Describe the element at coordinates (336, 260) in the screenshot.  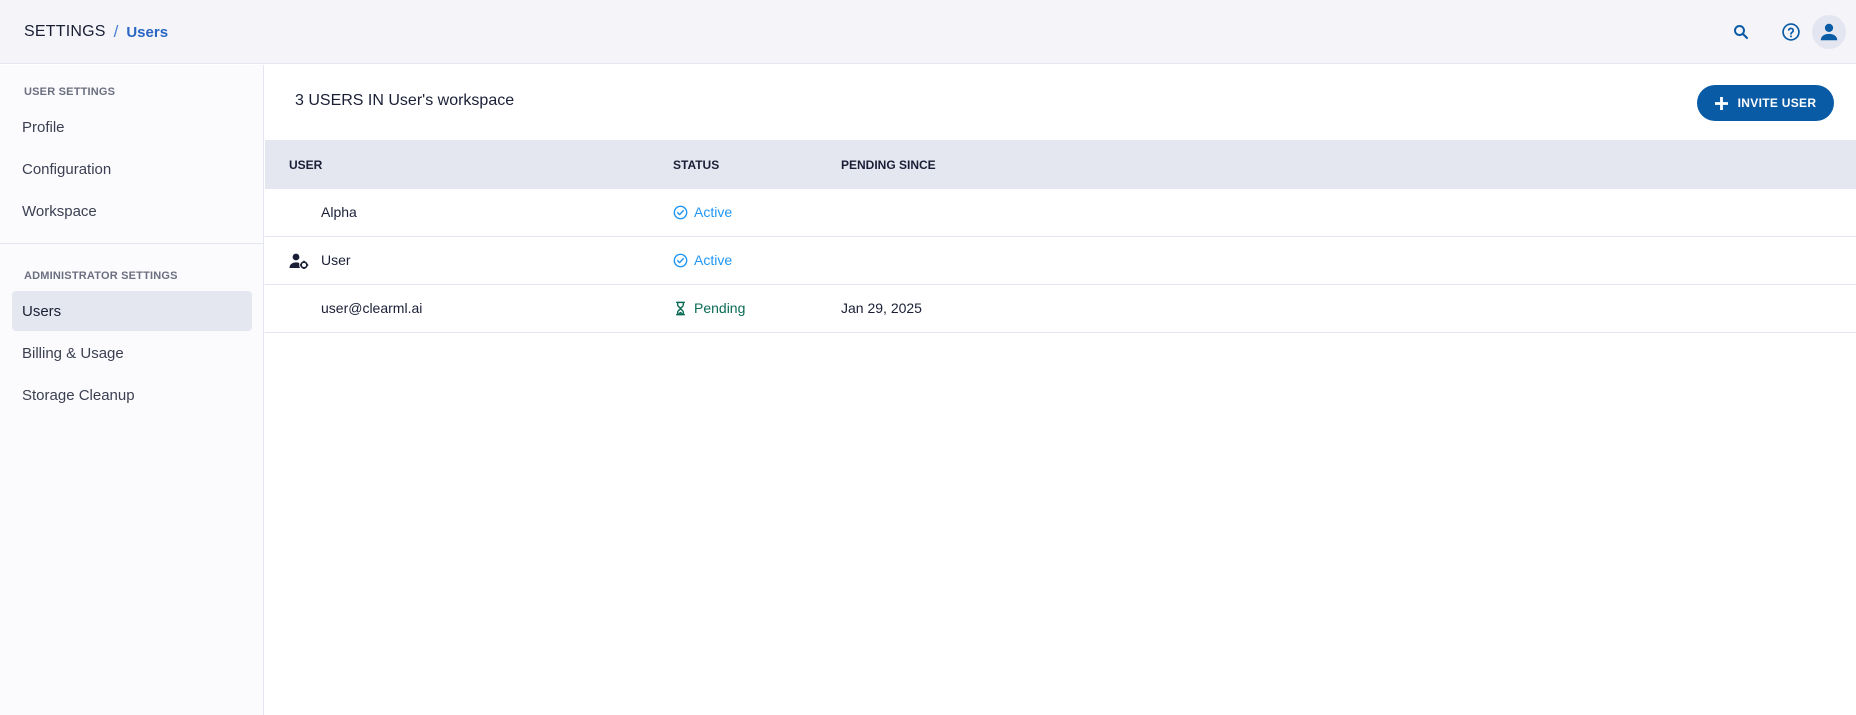
I see `user-name: User` at that location.